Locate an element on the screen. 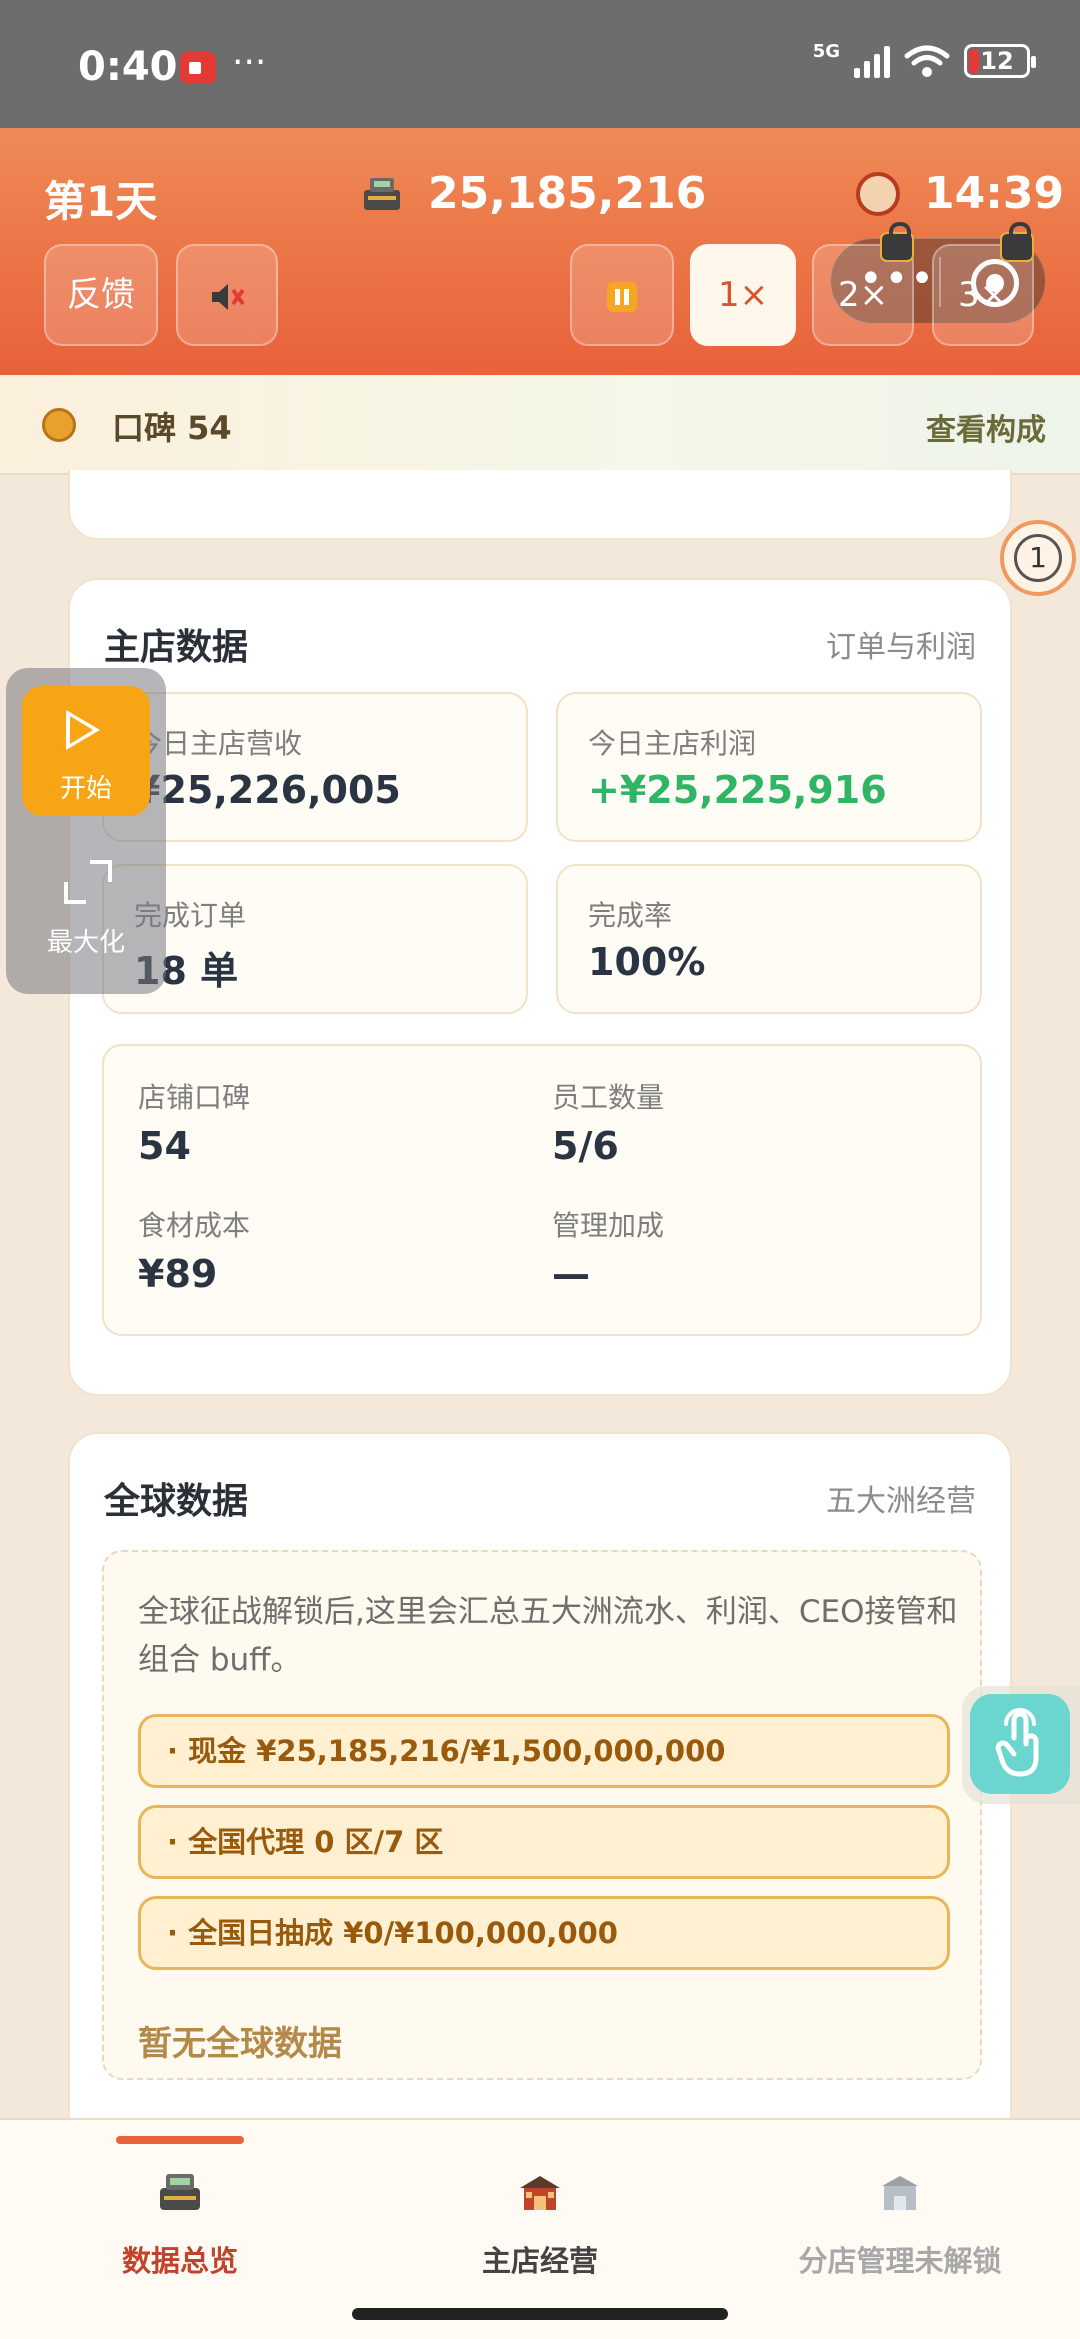  wifi-icon is located at coordinates (927, 61).